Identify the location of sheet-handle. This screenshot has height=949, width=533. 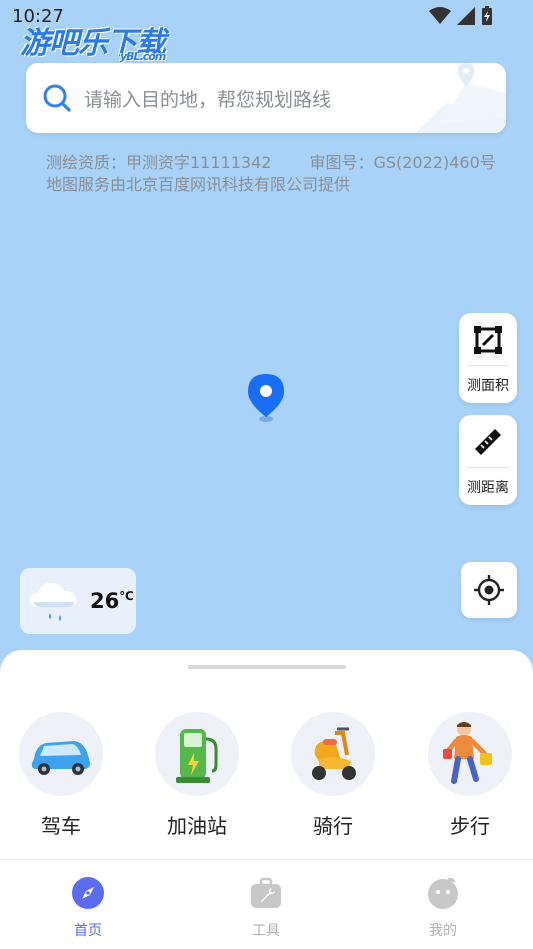
(267, 667).